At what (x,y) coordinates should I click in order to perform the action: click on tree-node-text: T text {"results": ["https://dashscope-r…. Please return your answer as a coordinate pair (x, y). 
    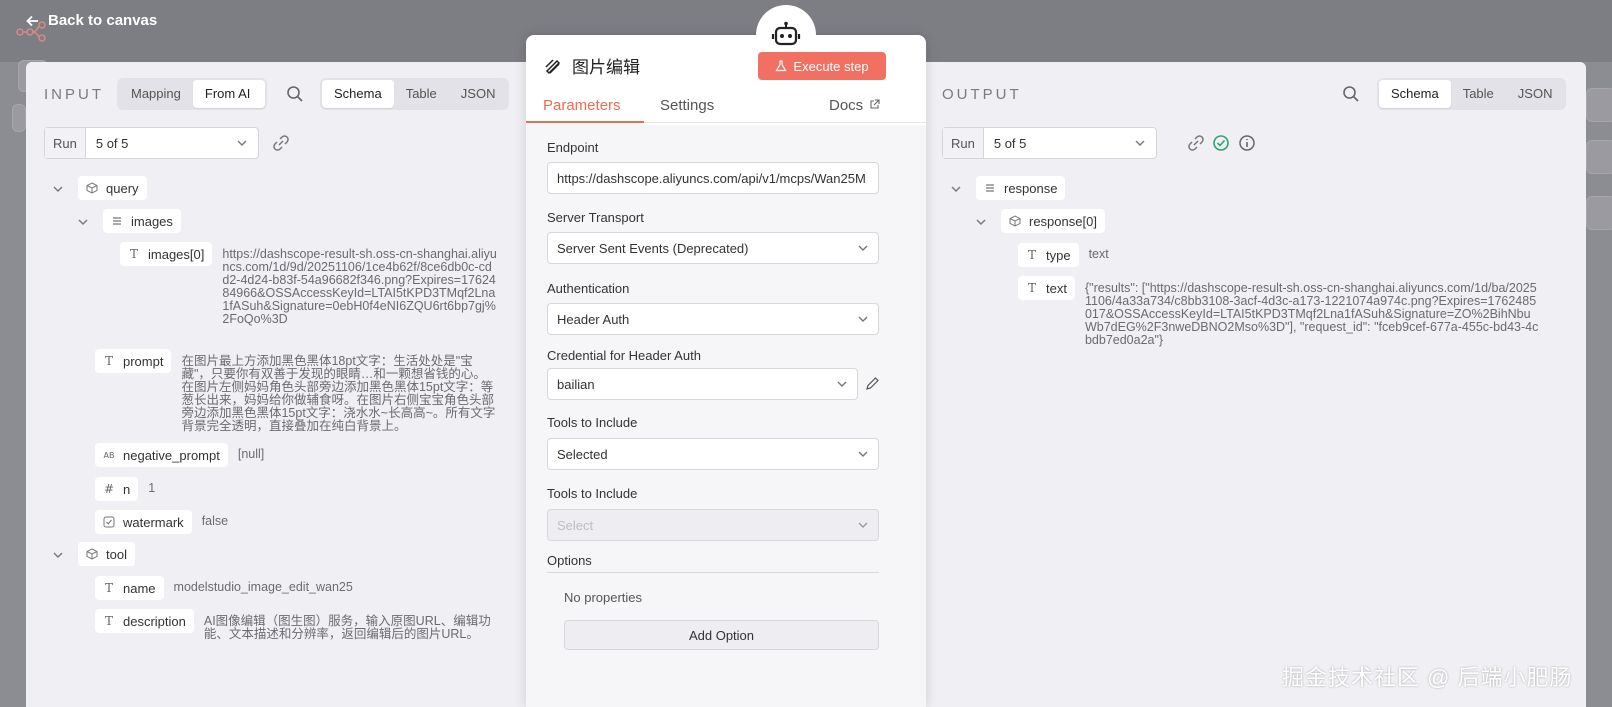
    Looking at the image, I should click on (1279, 311).